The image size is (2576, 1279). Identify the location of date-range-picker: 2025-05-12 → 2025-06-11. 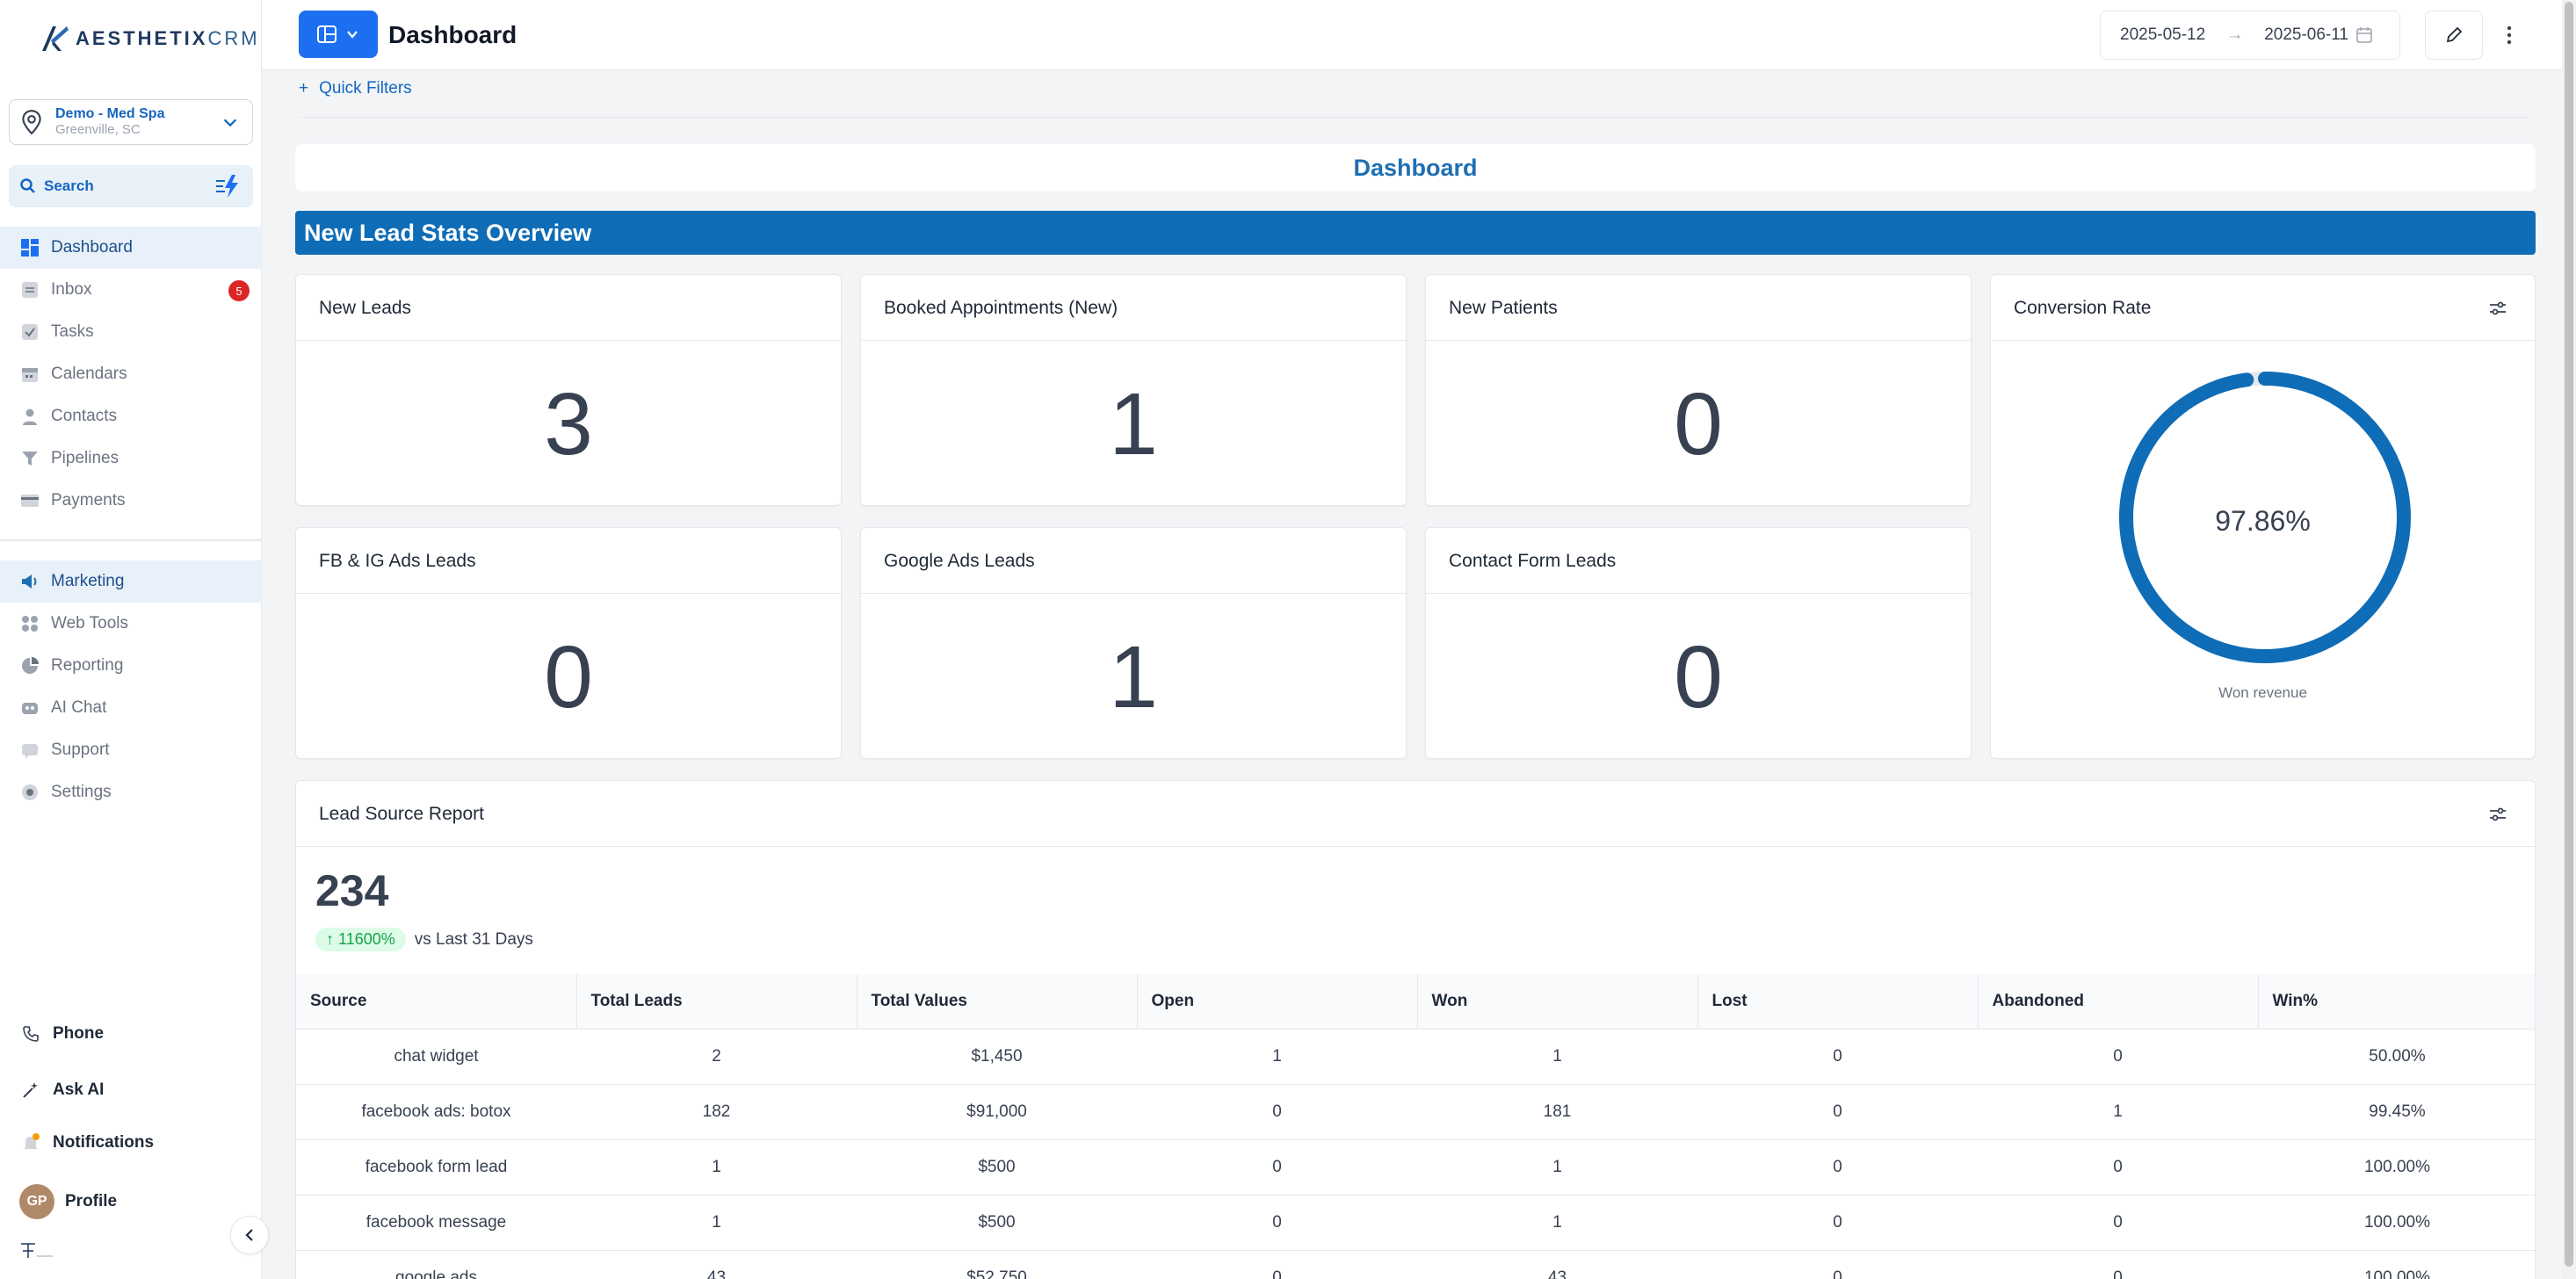
(2250, 35).